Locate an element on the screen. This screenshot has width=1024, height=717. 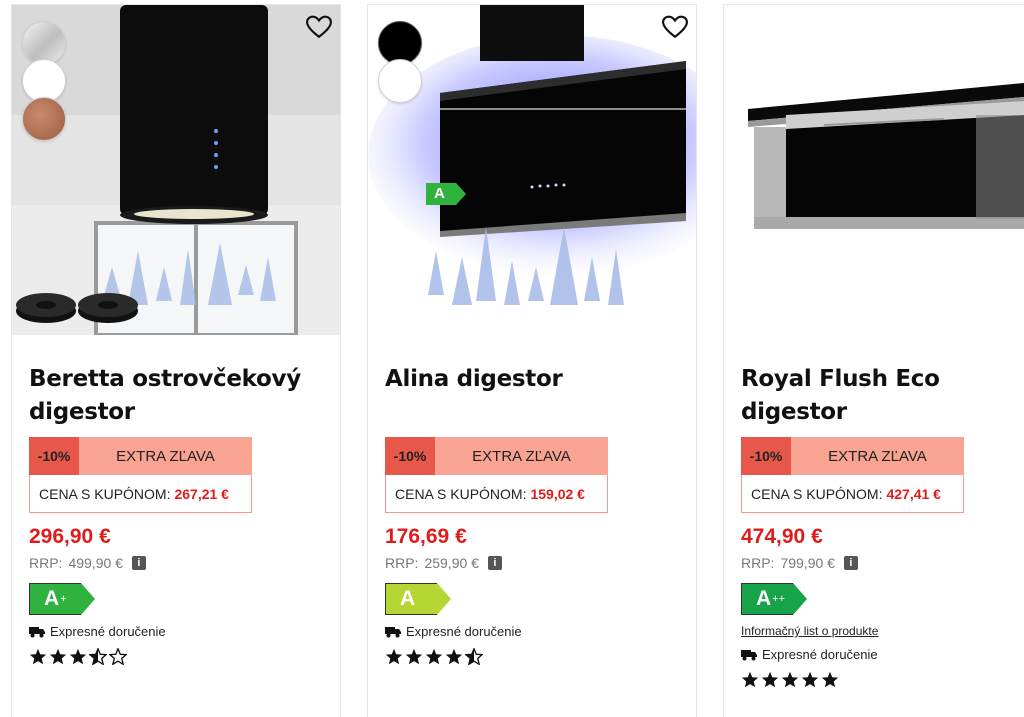
image-energy-badge: A is located at coordinates (446, 194).